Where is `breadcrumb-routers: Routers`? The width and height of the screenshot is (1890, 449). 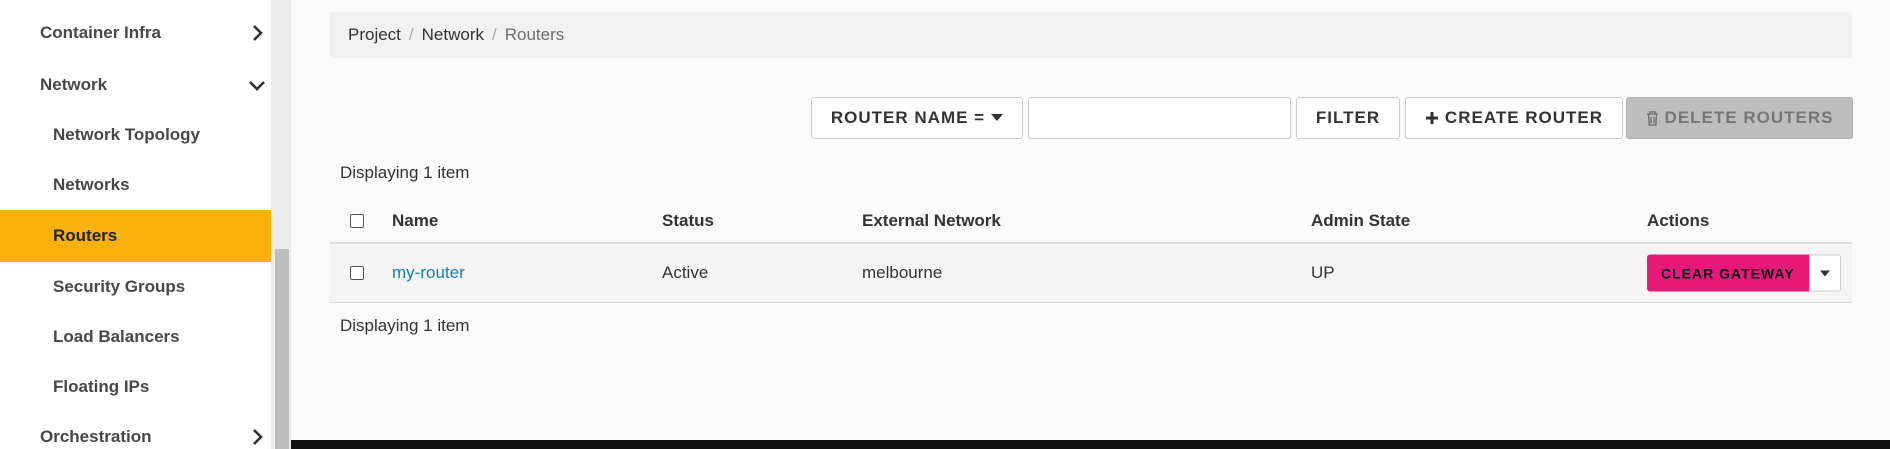
breadcrumb-routers: Routers is located at coordinates (534, 34).